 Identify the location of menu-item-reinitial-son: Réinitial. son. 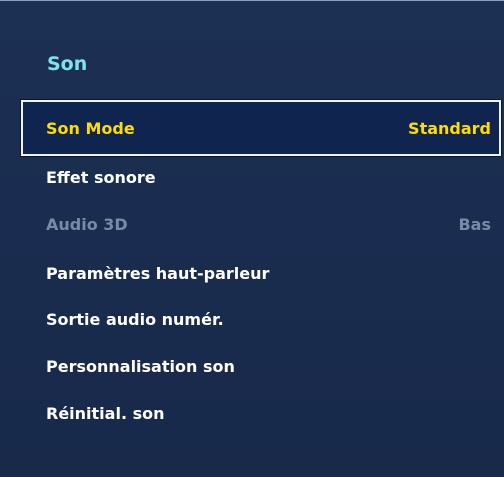
(261, 413).